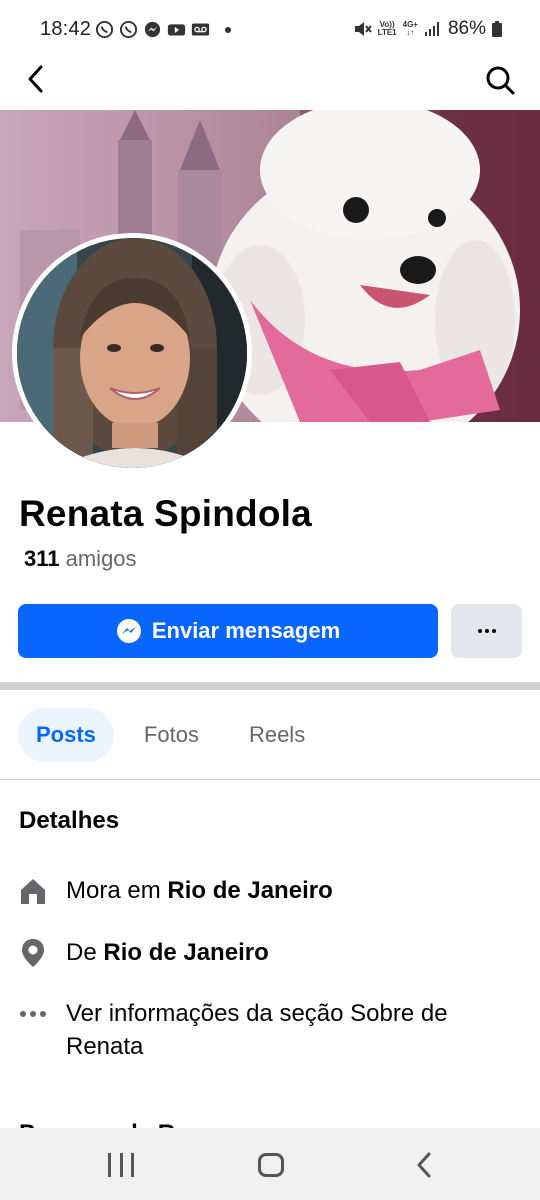 This screenshot has height=1200, width=540. I want to click on signal-icon, so click(431, 29).